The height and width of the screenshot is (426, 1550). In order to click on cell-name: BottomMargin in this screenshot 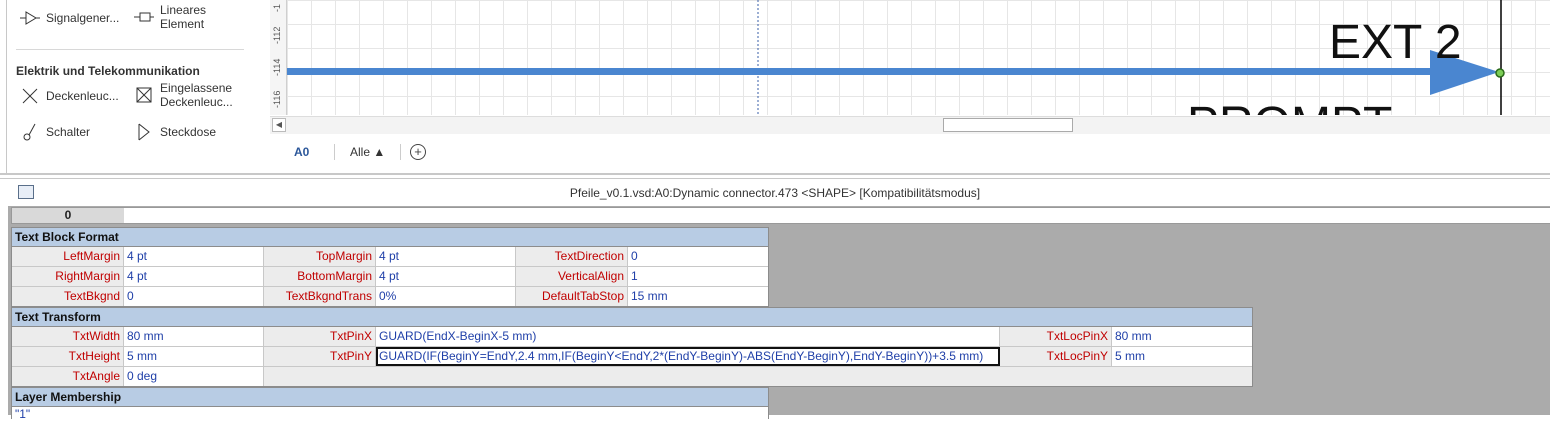, I will do `click(320, 276)`.